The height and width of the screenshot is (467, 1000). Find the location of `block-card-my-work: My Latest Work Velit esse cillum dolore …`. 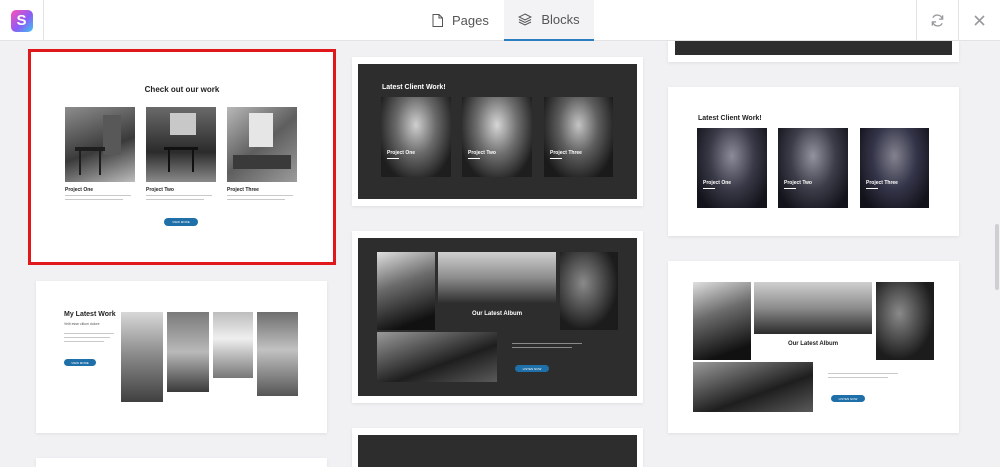

block-card-my-work: My Latest Work Velit esse cillum dolore … is located at coordinates (181, 357).